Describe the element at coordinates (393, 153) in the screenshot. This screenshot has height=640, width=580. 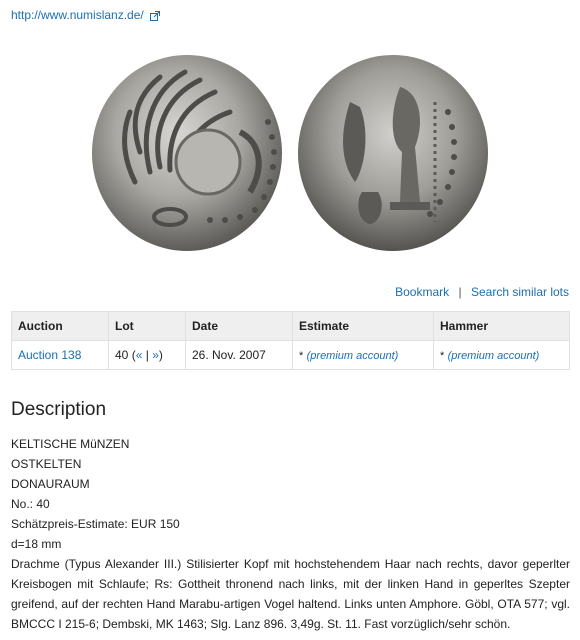
I see `coin-reverse` at that location.